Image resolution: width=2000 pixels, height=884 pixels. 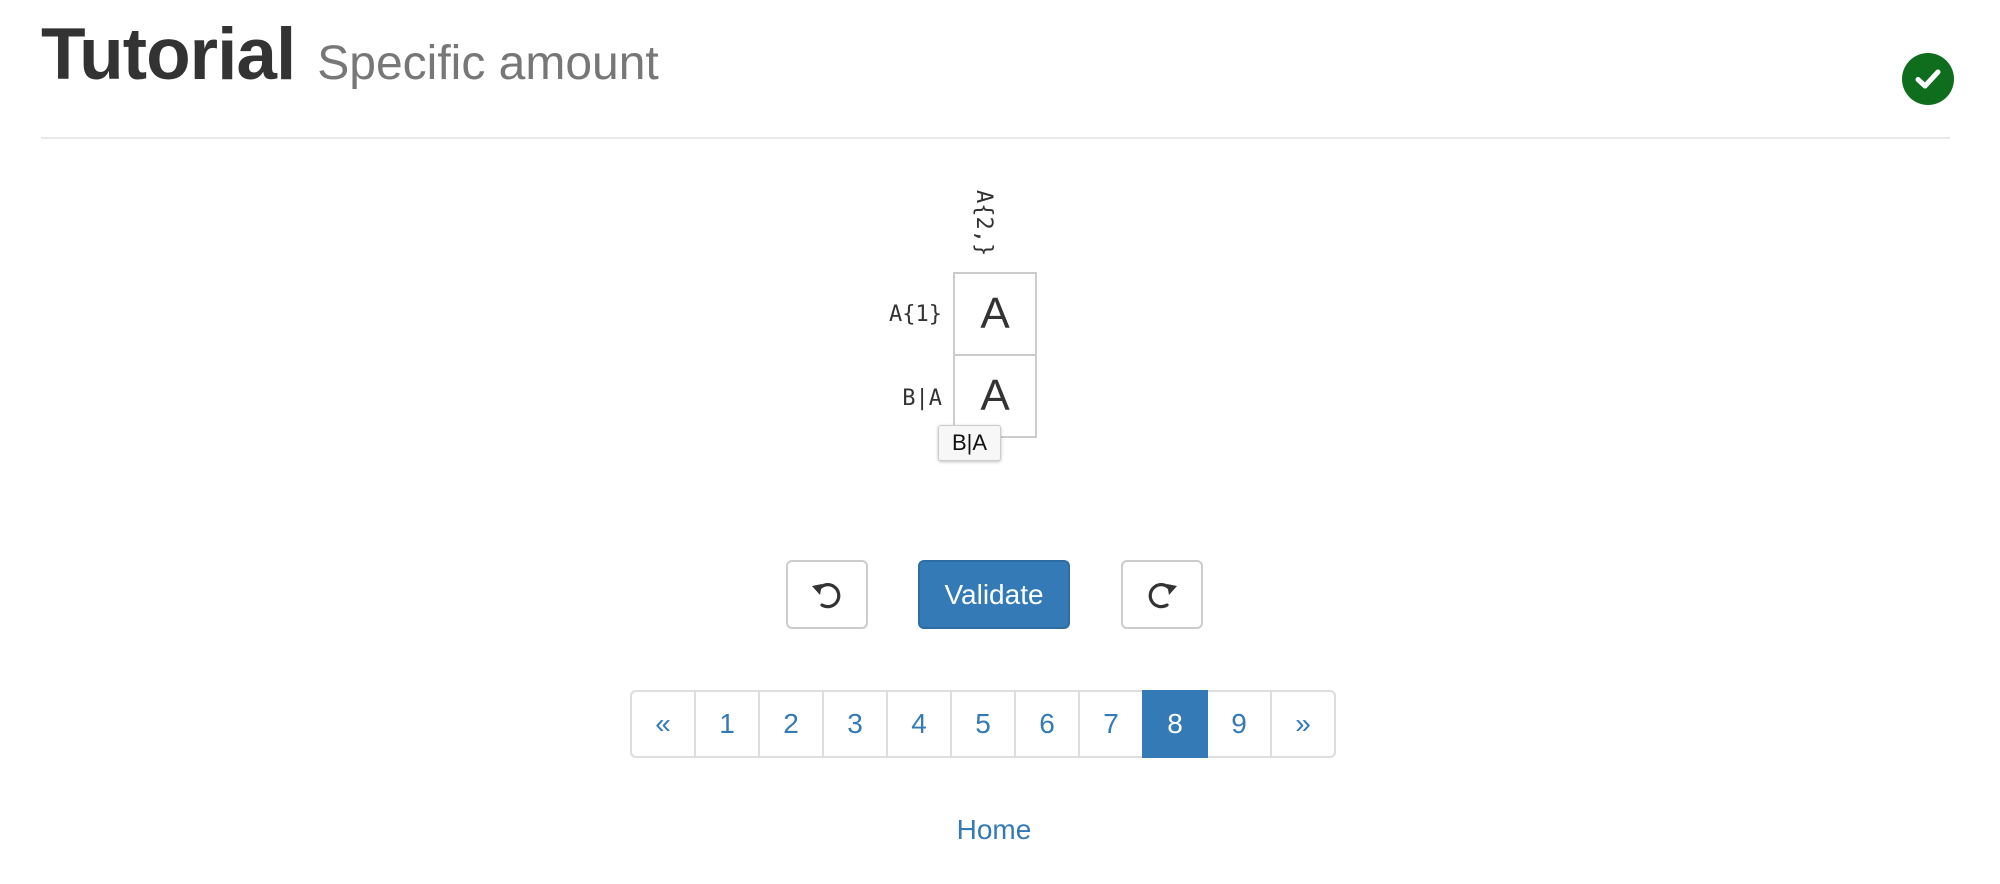 I want to click on redo-button, so click(x=1162, y=594).